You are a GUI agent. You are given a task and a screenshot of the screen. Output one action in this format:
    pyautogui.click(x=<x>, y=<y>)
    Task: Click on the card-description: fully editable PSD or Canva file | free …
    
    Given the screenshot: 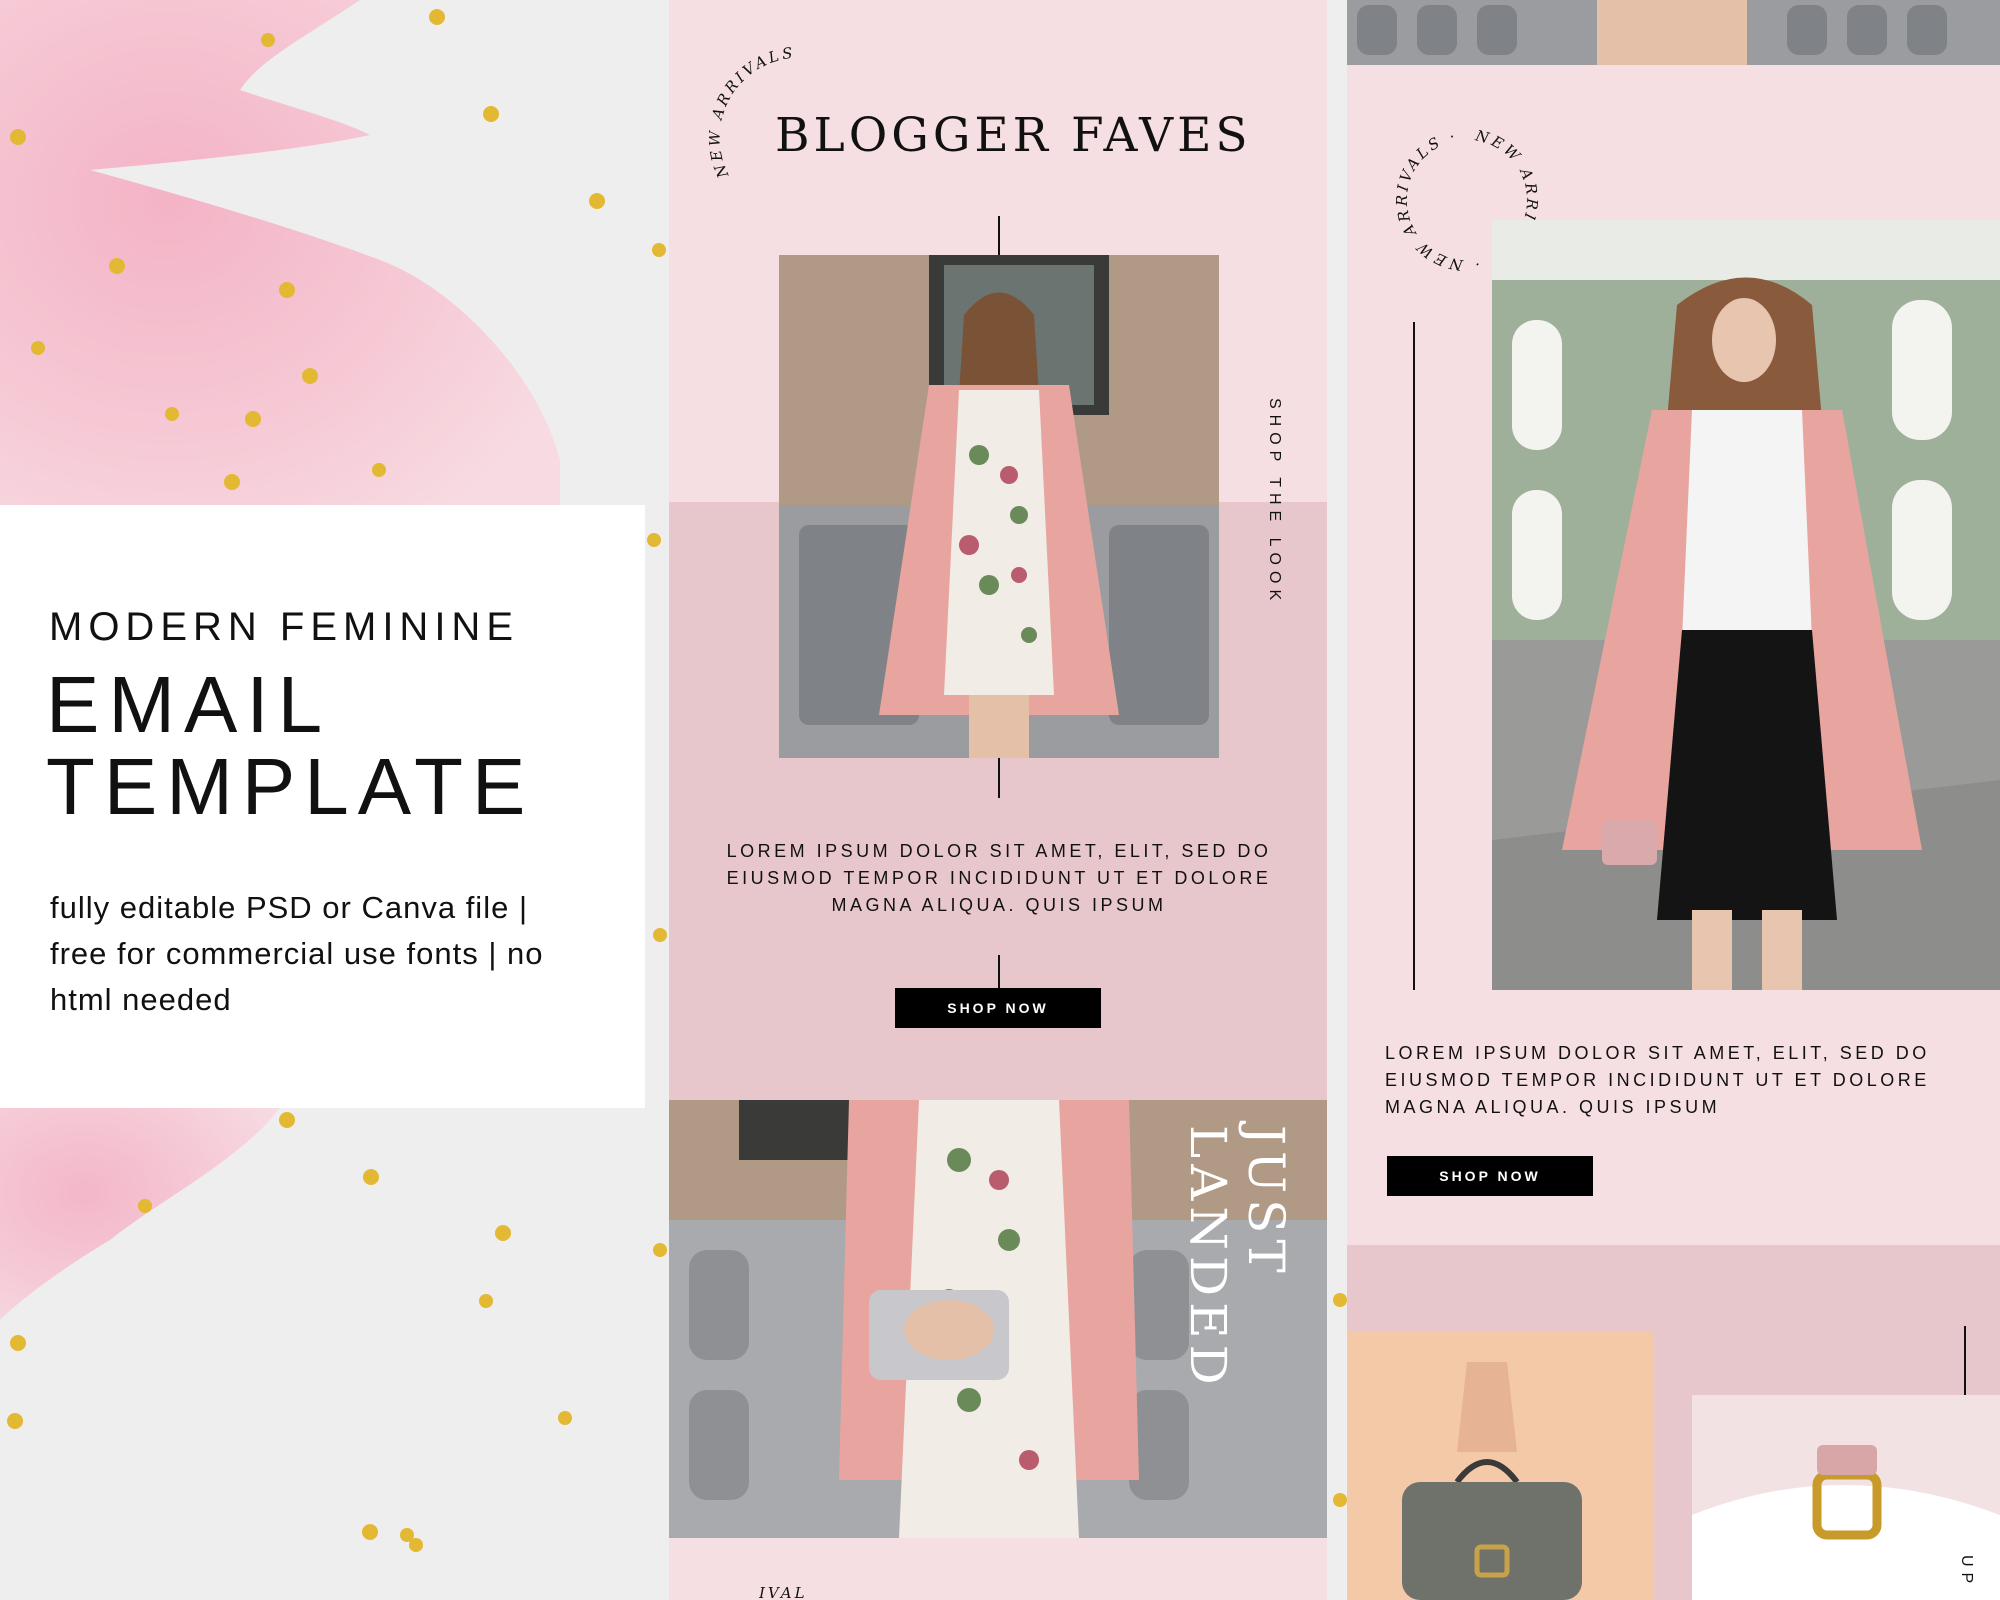 What is the action you would take?
    pyautogui.click(x=297, y=953)
    